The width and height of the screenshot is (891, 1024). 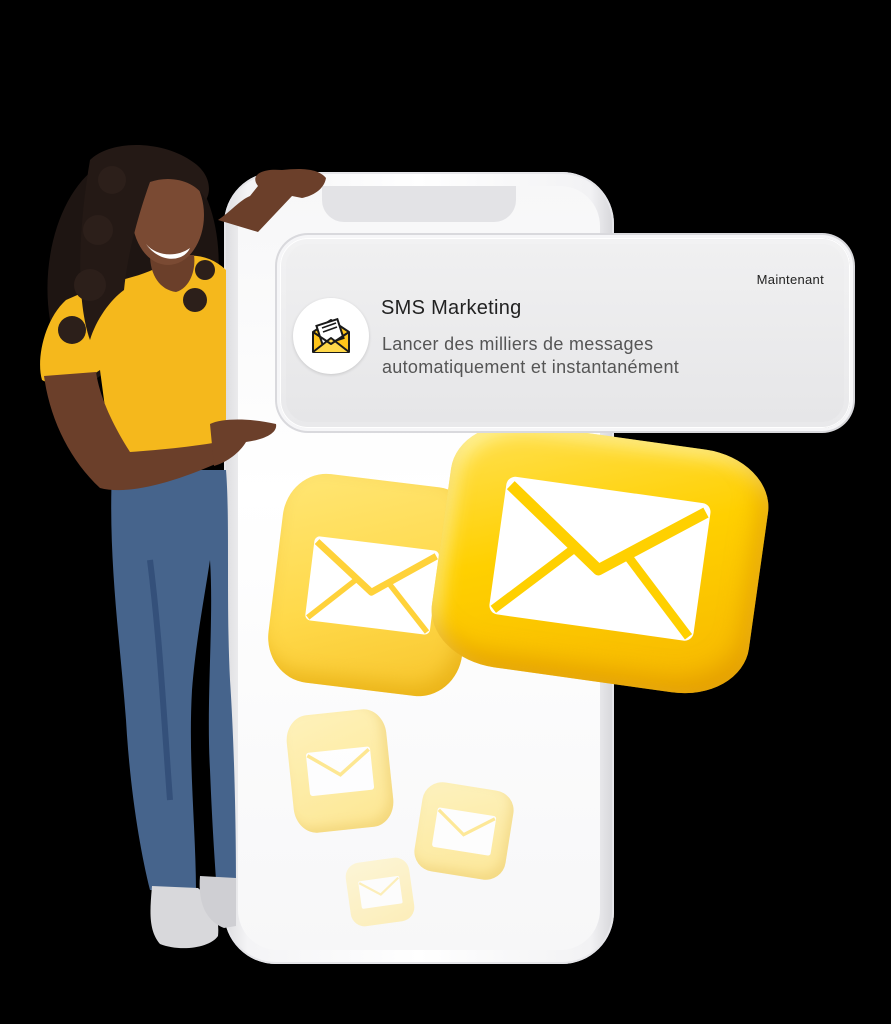 I want to click on notification-title: SMS Marketing, so click(x=451, y=308).